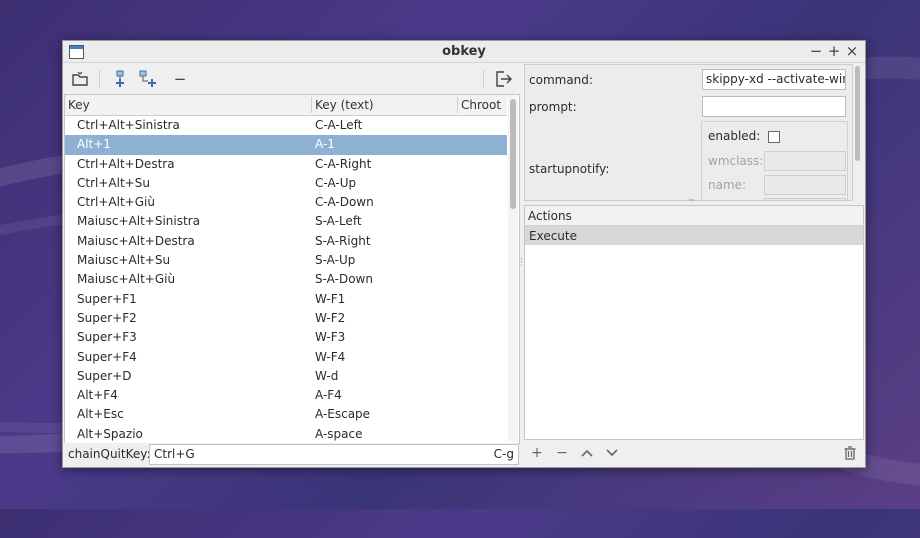  I want to click on table-row: Super+D W-d, so click(286, 376).